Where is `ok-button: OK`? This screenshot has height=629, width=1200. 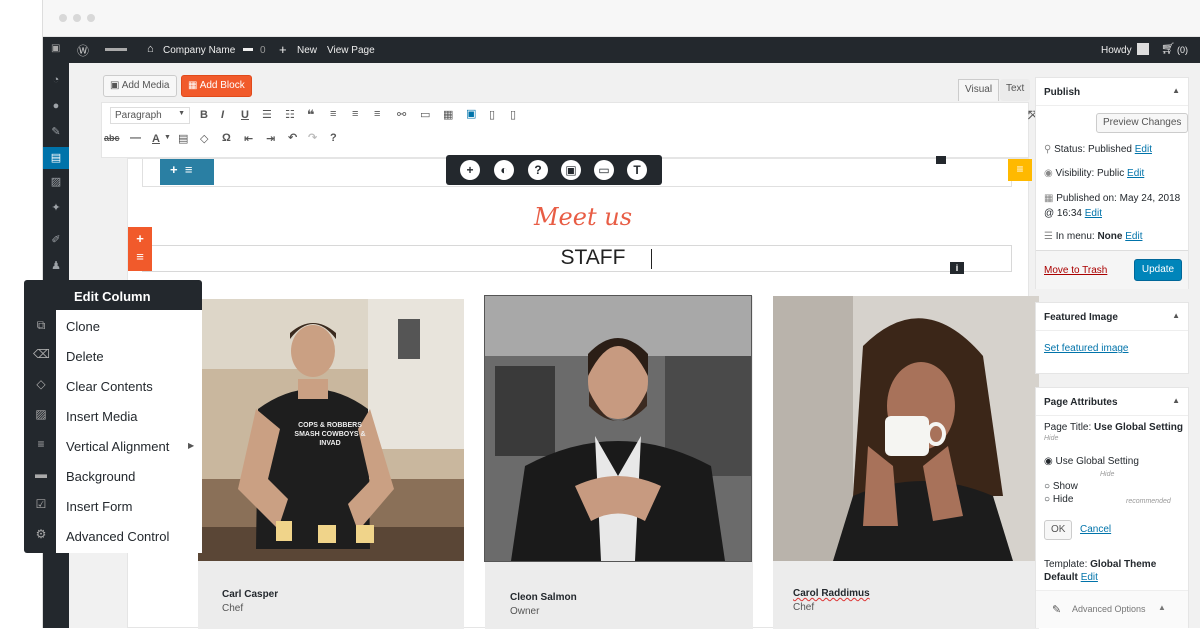 ok-button: OK is located at coordinates (1058, 530).